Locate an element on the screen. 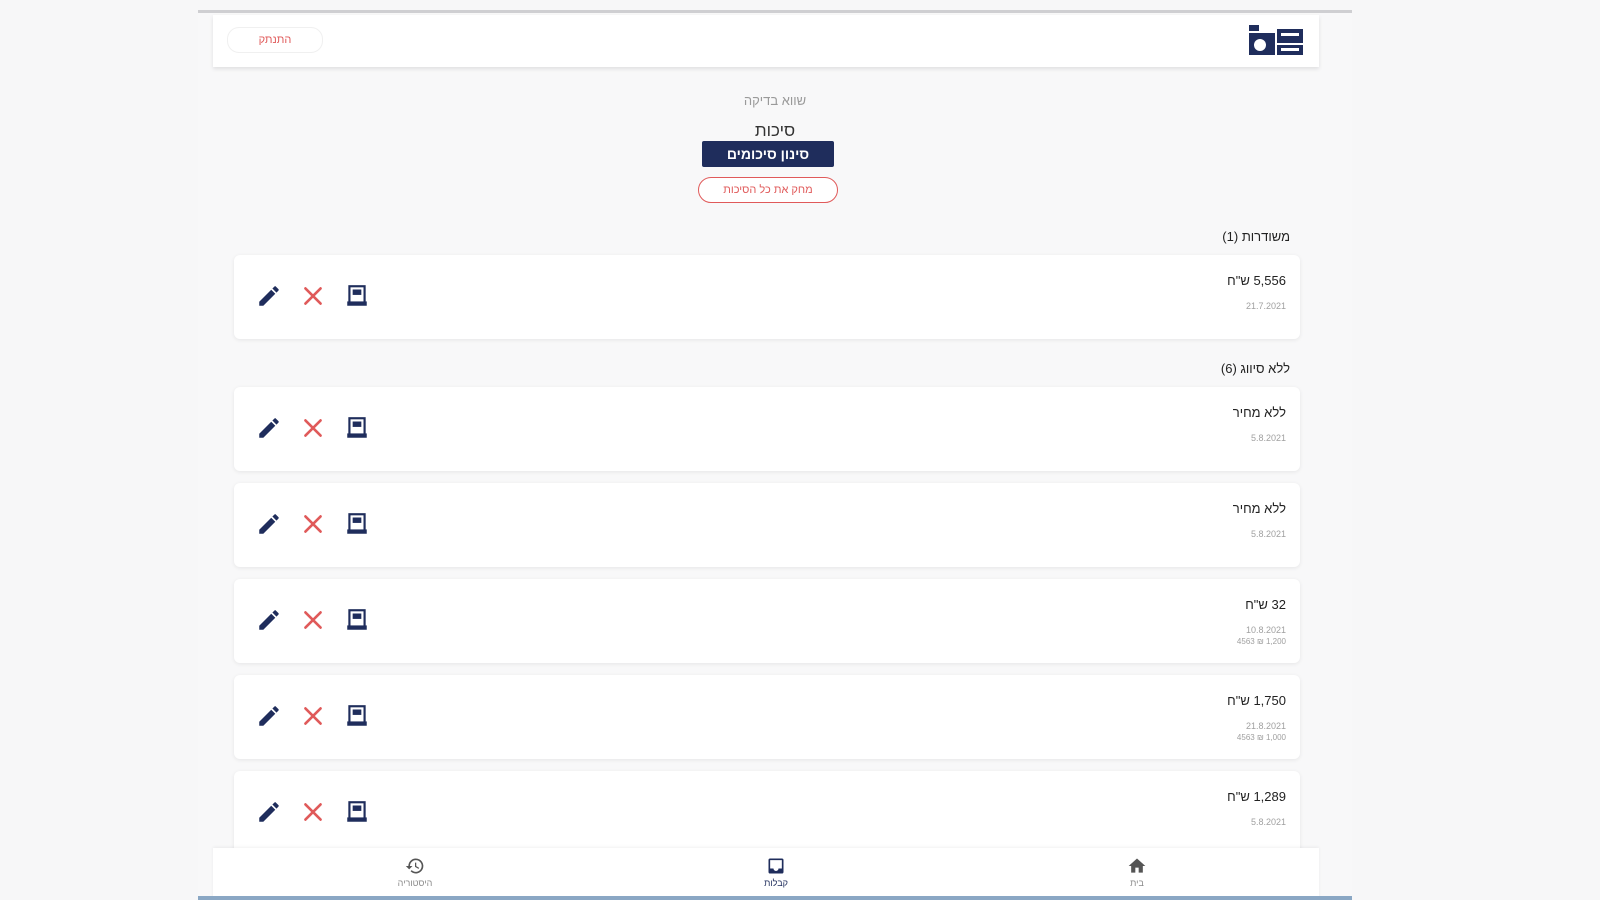 The height and width of the screenshot is (900, 1600). bottom-nav: היסטוריה קבלות בית is located at coordinates (766, 874).